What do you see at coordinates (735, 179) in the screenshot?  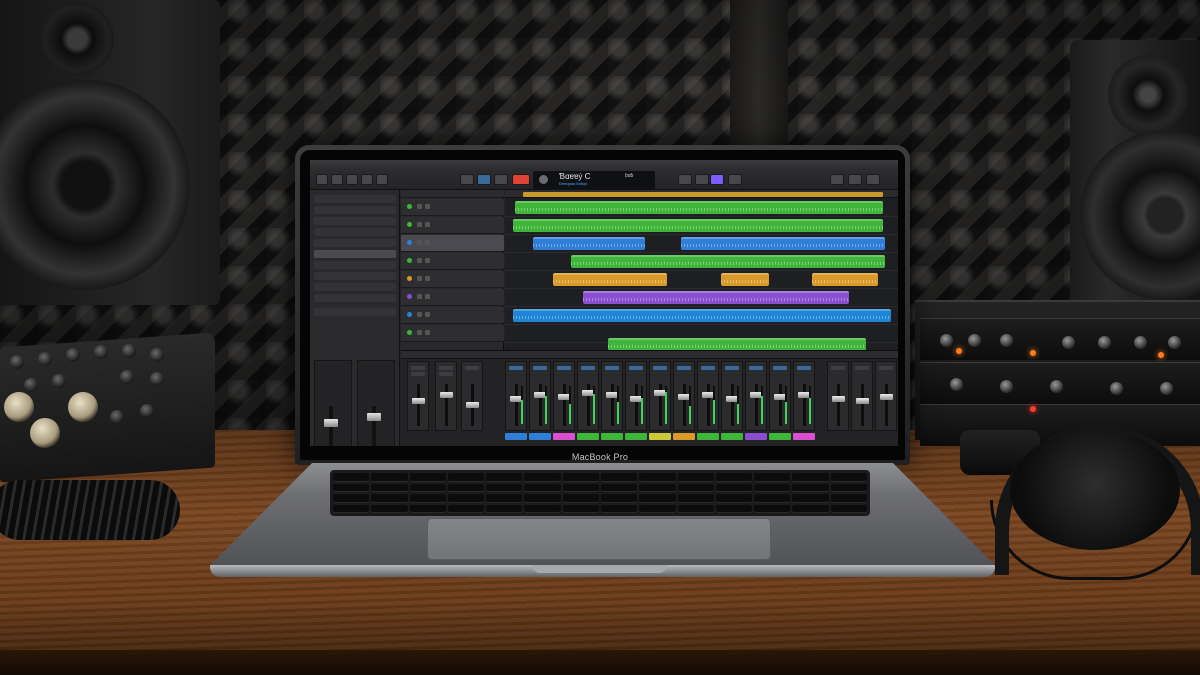 I see `metronome-button` at bounding box center [735, 179].